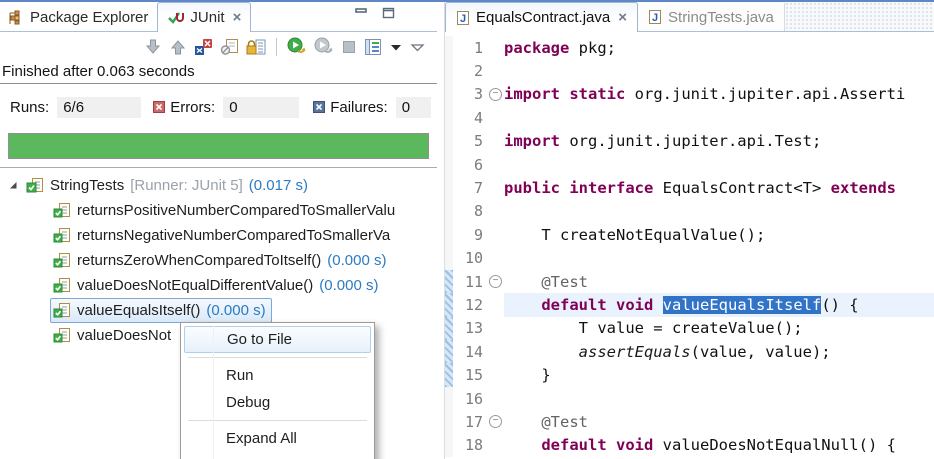  Describe the element at coordinates (473, 445) in the screenshot. I see `line-number: 18` at that location.